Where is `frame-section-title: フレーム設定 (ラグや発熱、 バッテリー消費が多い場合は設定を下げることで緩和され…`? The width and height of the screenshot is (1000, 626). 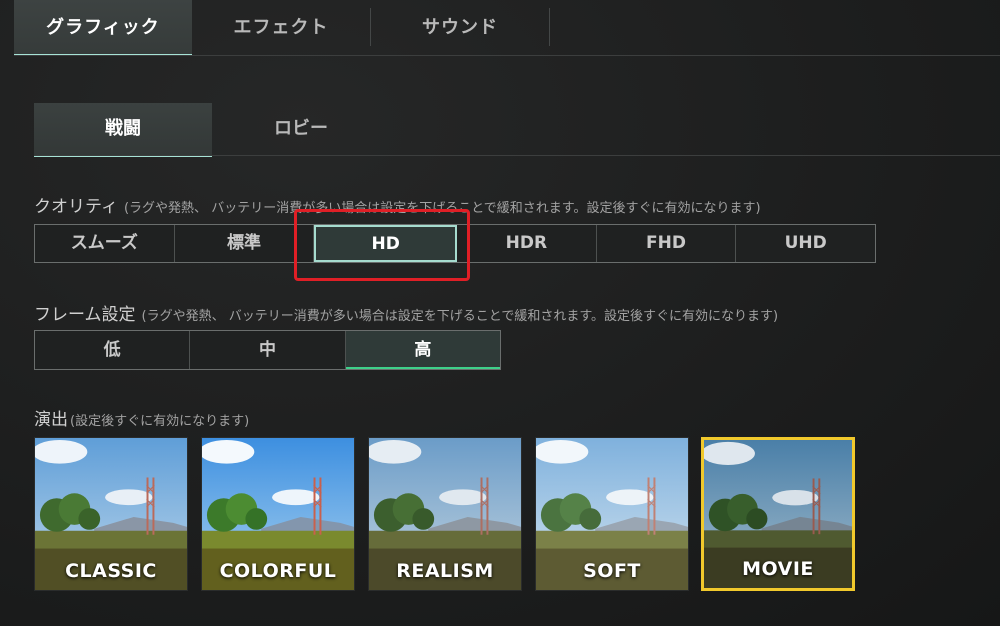 frame-section-title: フレーム設定 (ラグや発熱、 バッテリー消費が多い場合は設定を下げることで緩和され… is located at coordinates (406, 312).